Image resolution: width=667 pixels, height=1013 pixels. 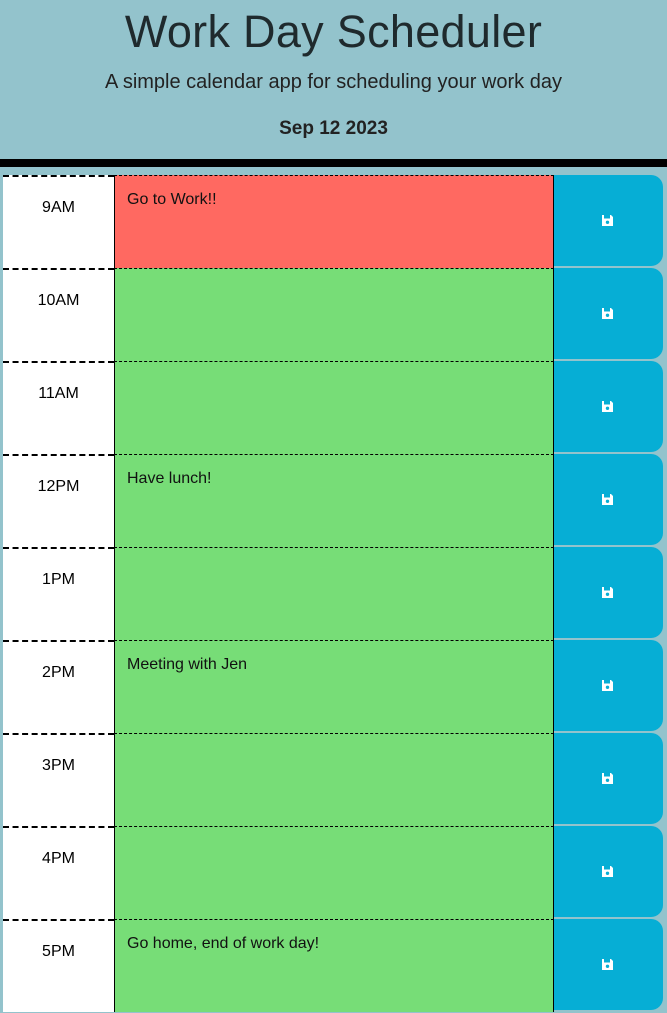 I want to click on time-block-row: 11AM, so click(x=333, y=407).